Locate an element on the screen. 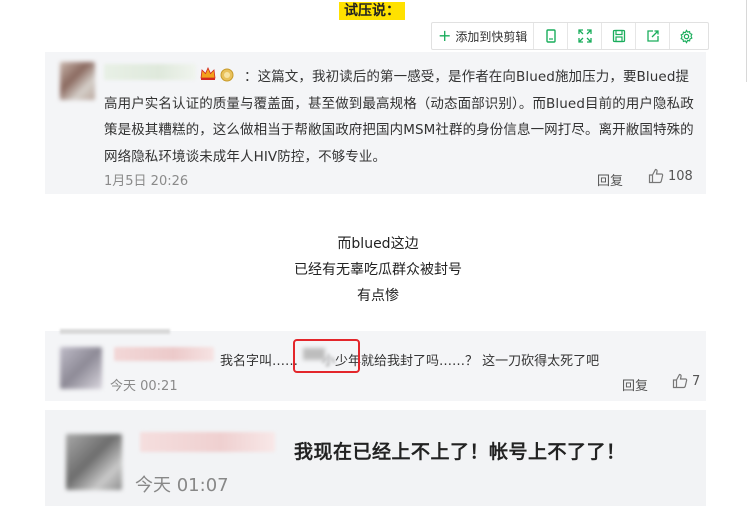  save-button is located at coordinates (619, 36).